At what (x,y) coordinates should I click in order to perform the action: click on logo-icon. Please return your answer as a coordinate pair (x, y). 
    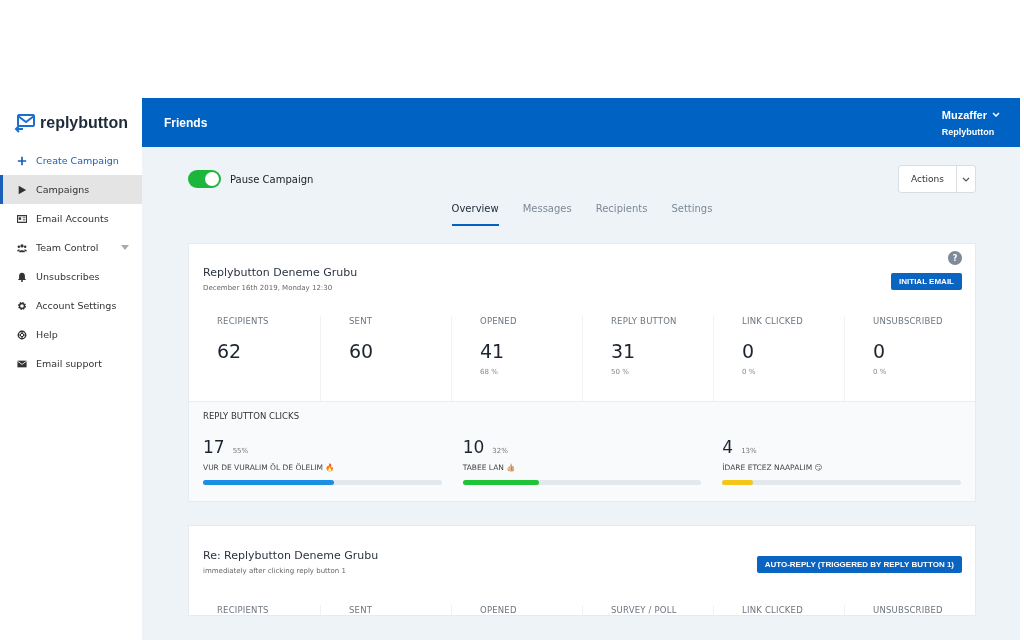
    Looking at the image, I should click on (25, 123).